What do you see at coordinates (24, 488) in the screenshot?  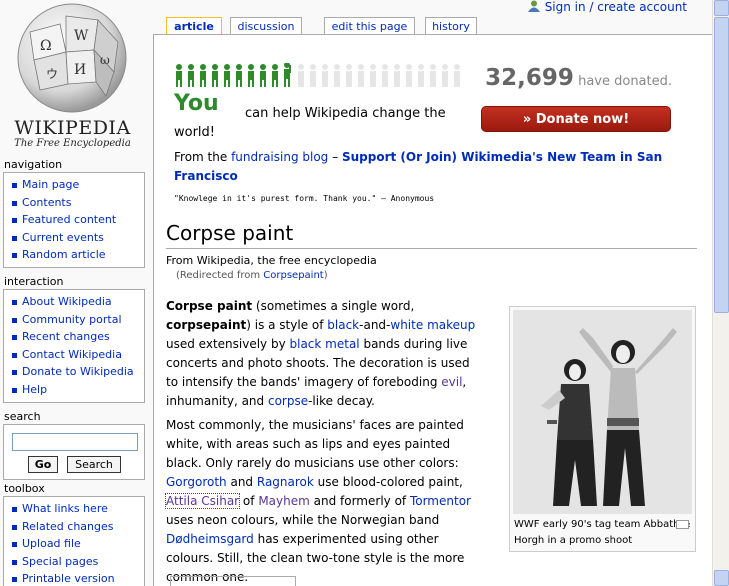 I see `toolbox-heading: toolbox` at bounding box center [24, 488].